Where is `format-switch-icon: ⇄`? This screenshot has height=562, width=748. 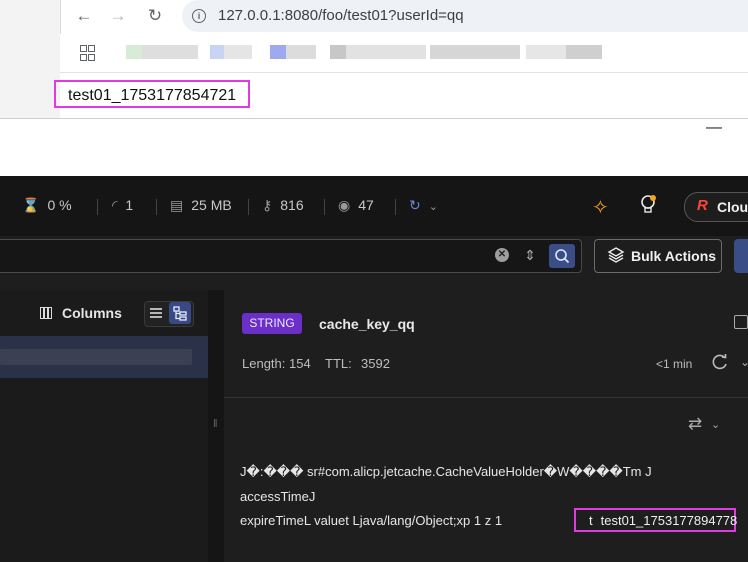
format-switch-icon: ⇄ is located at coordinates (695, 424).